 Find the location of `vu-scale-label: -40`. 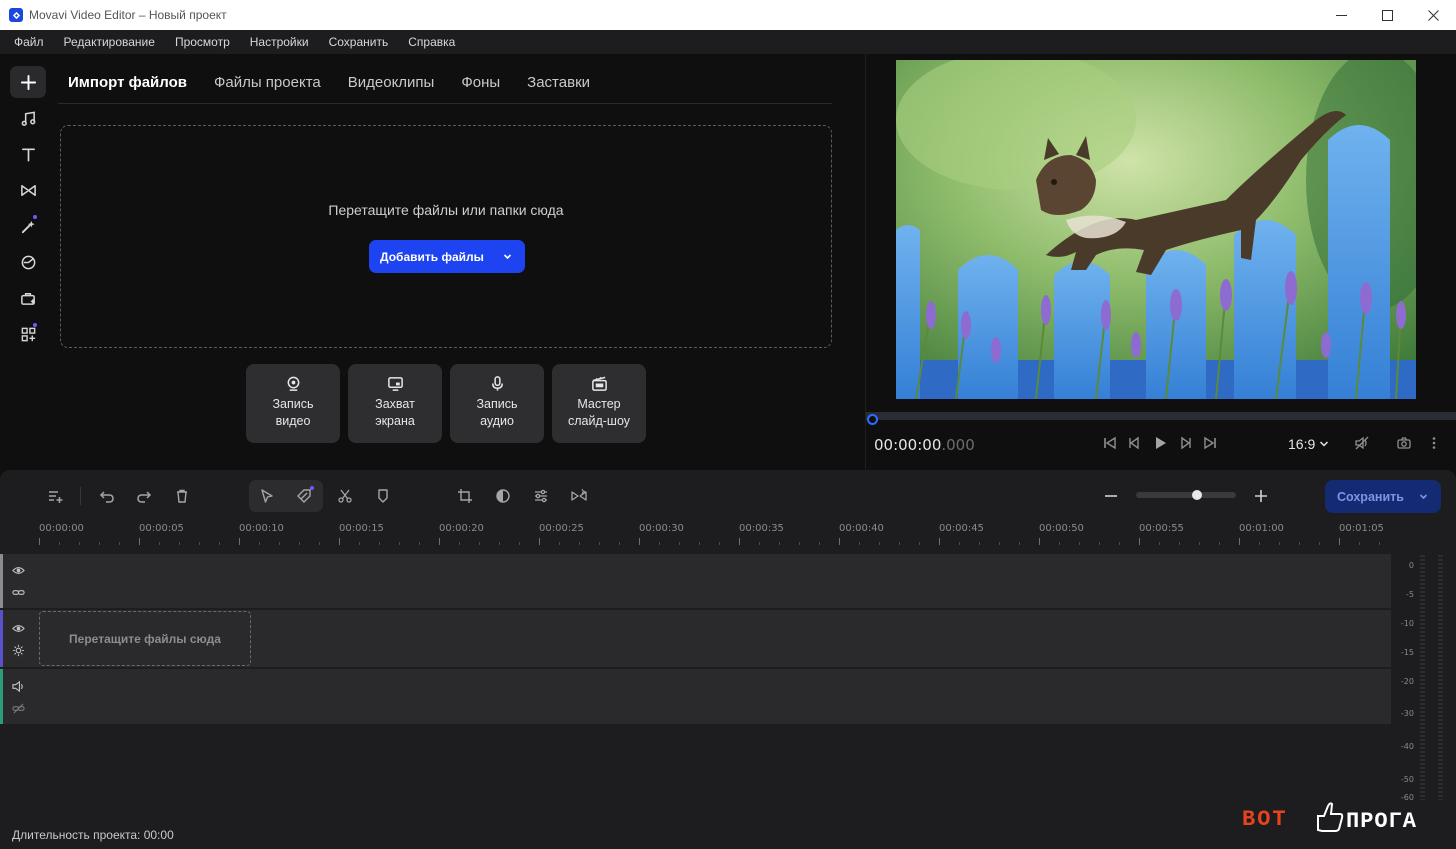

vu-scale-label: -40 is located at coordinates (1407, 746).